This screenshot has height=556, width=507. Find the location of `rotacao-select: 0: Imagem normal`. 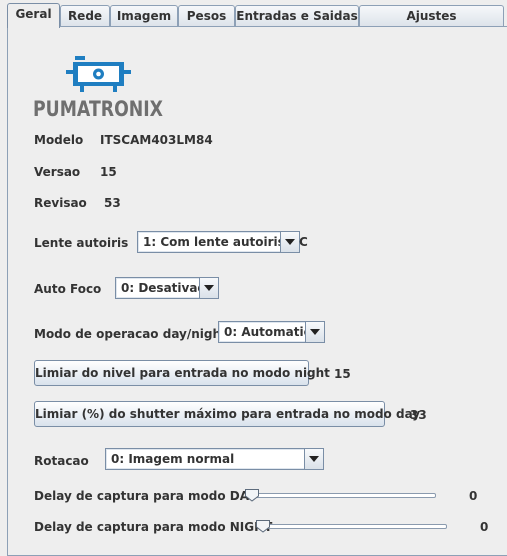

rotacao-select: 0: Imagem normal is located at coordinates (214, 459).